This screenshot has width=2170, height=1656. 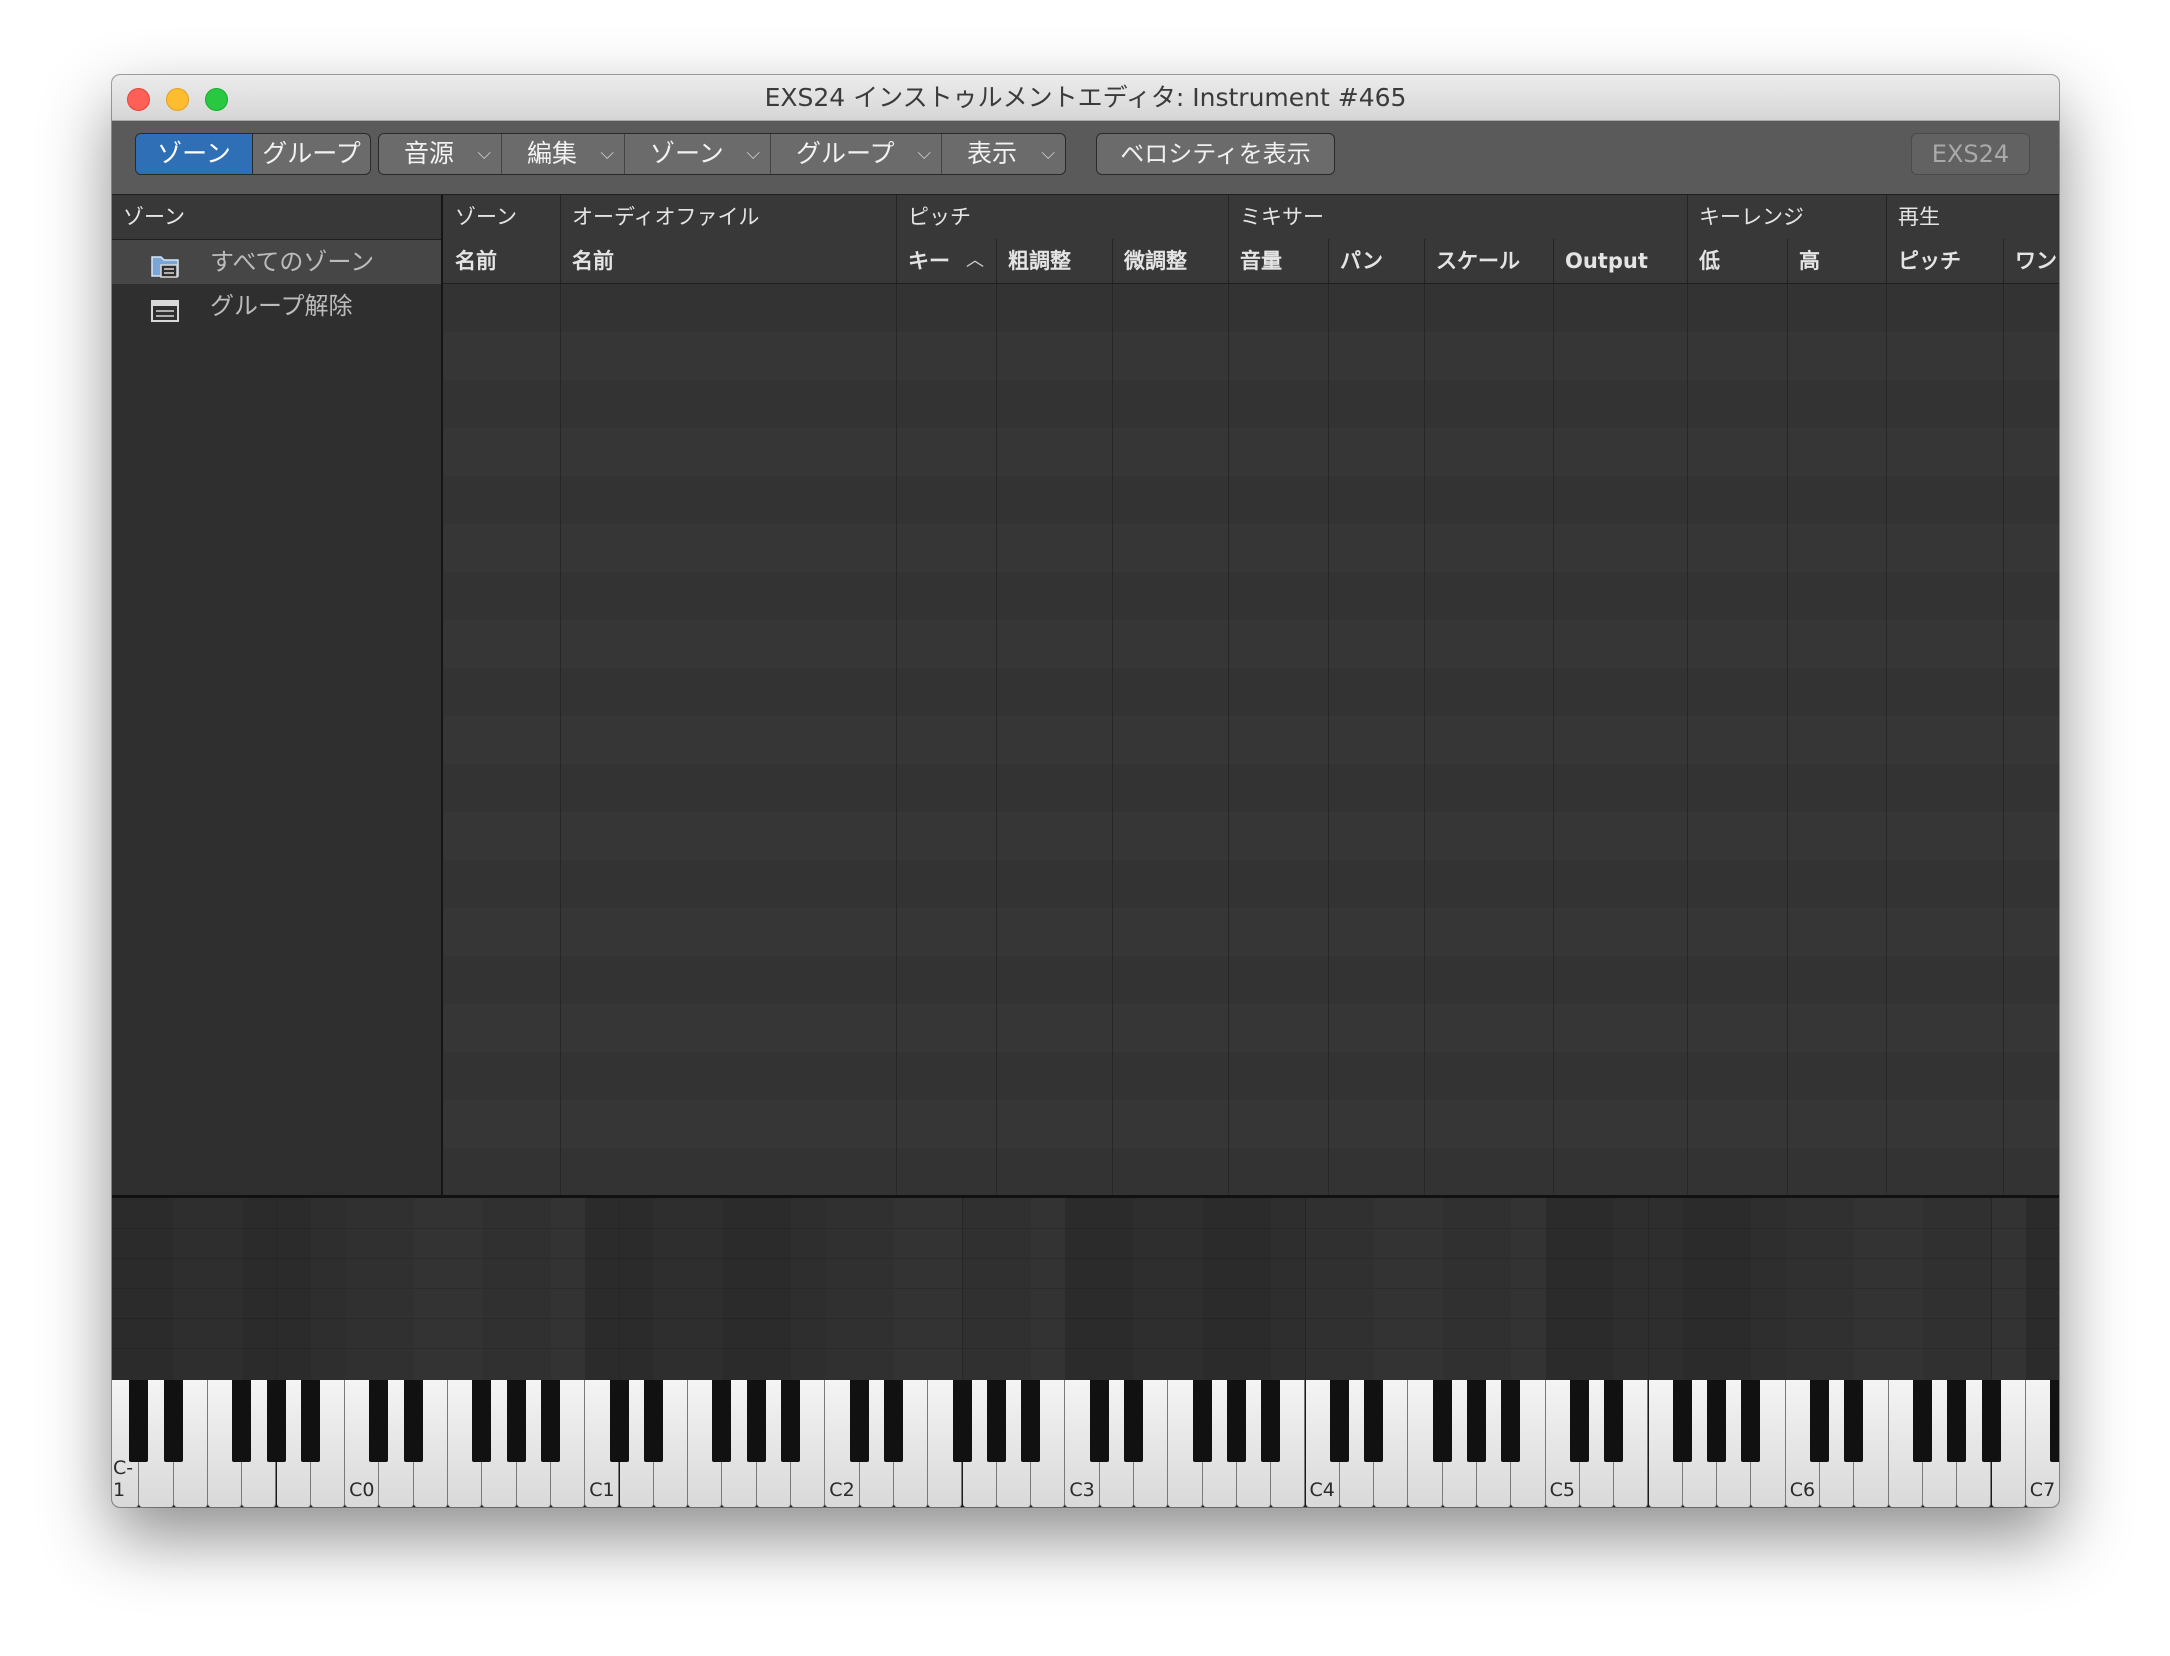 I want to click on sidebar-header: ゾーン, so click(x=276, y=217).